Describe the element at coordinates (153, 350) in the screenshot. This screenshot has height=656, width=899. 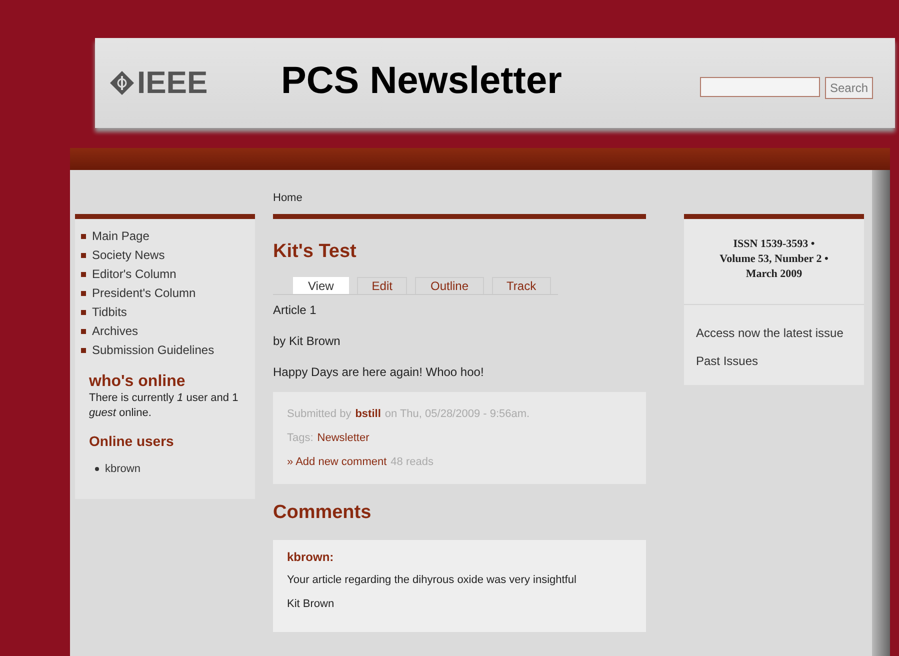
I see `menu-link: Submission Guidelines` at that location.